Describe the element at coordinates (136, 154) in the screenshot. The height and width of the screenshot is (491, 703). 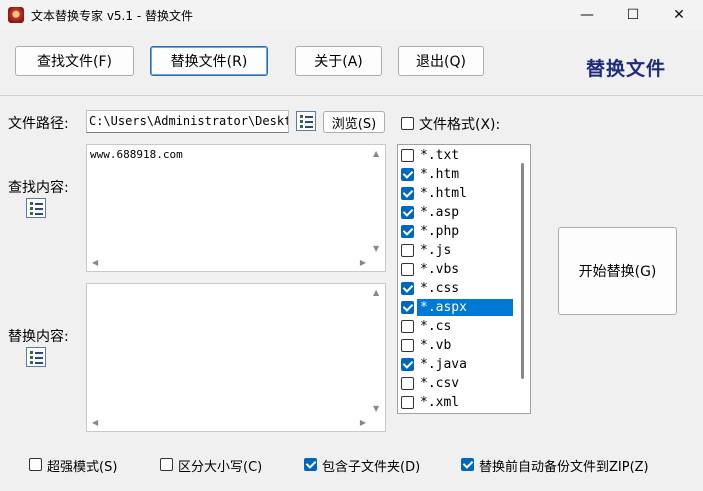
I see `find-text: www.688918.com` at that location.